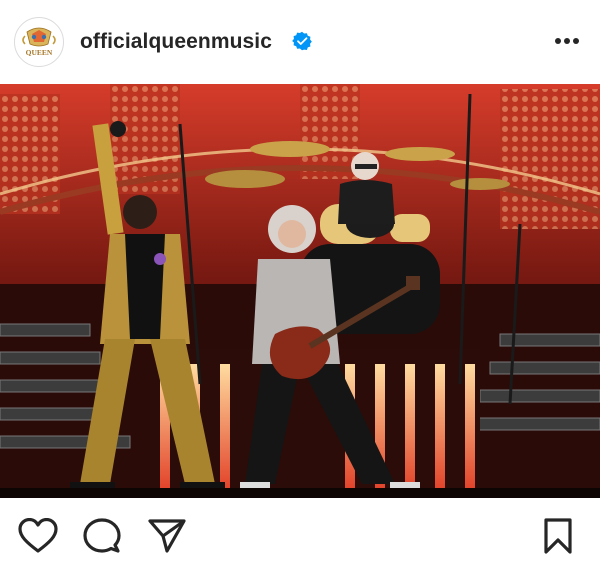 The height and width of the screenshot is (571, 600). I want to click on username: officialqueenmusic, so click(176, 42).